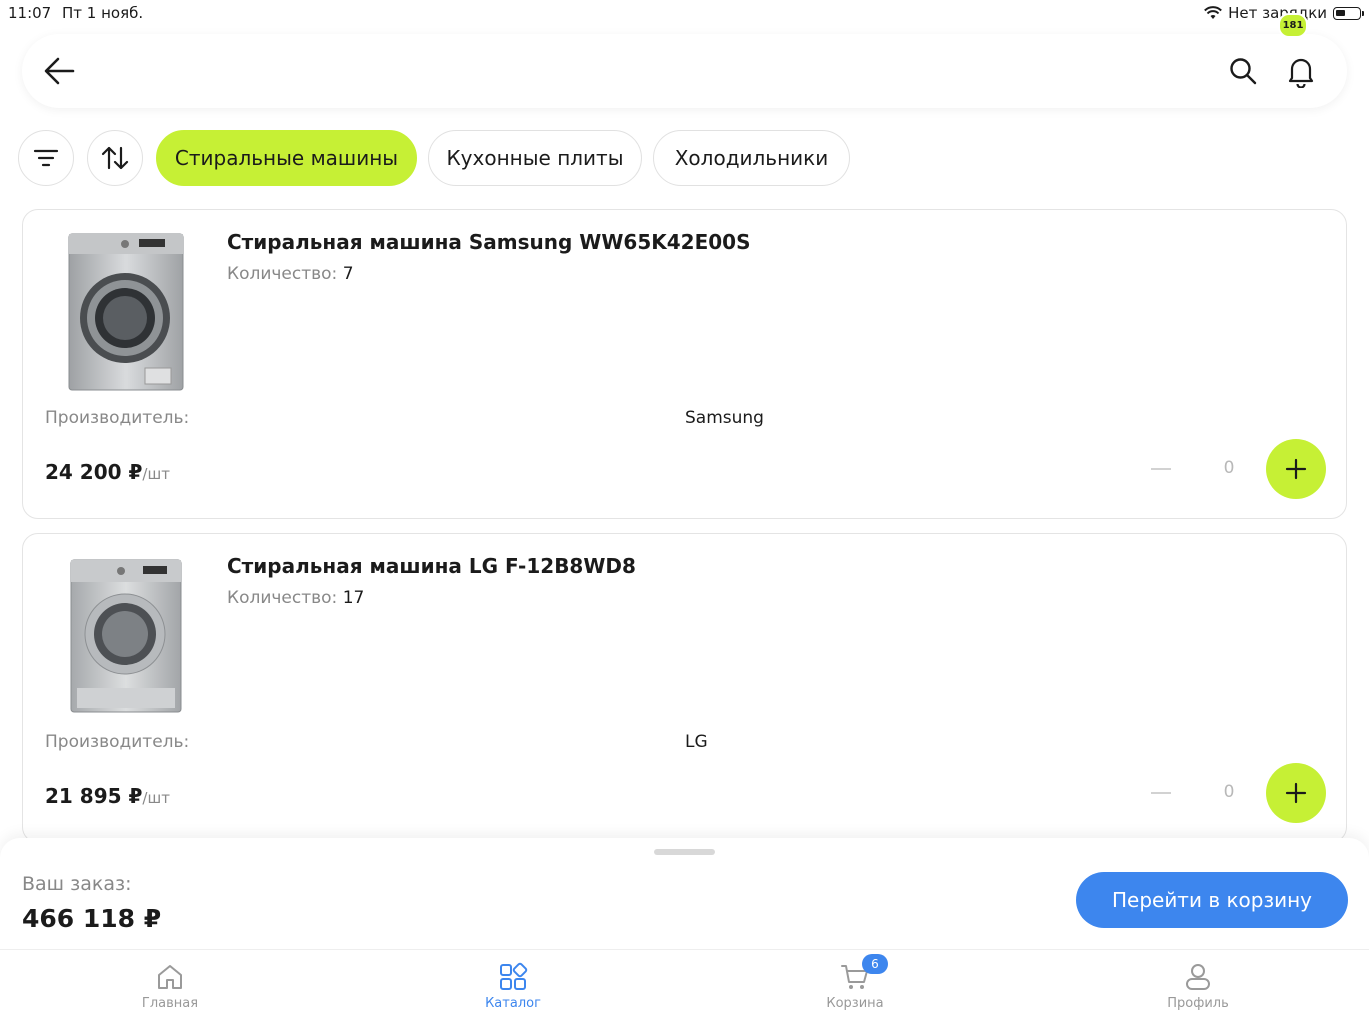 This screenshot has width=1369, height=1028. Describe the element at coordinates (92, 918) in the screenshot. I see `order-total: 466 118 ₽` at that location.